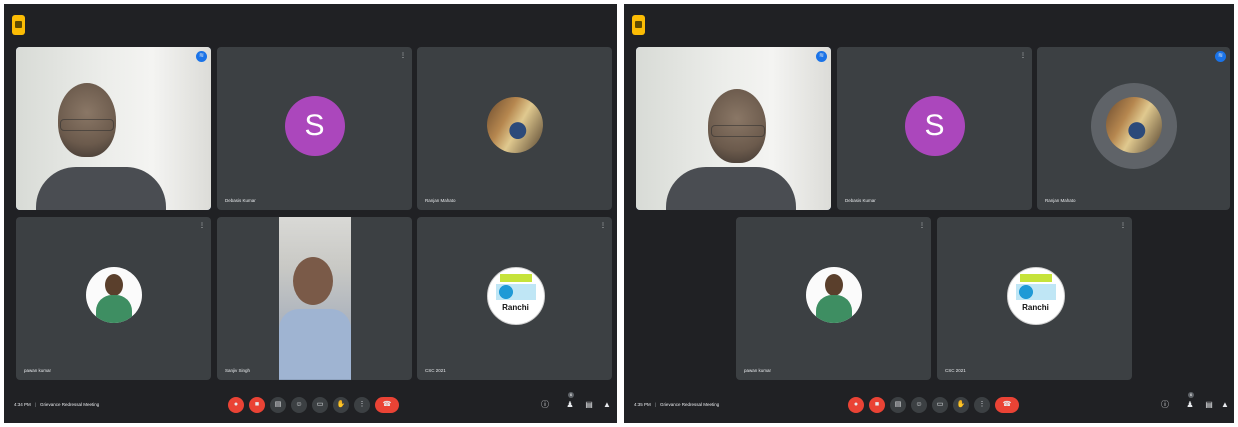  Describe the element at coordinates (238, 370) in the screenshot. I see `participant-name: Sanjiv Singh` at that location.